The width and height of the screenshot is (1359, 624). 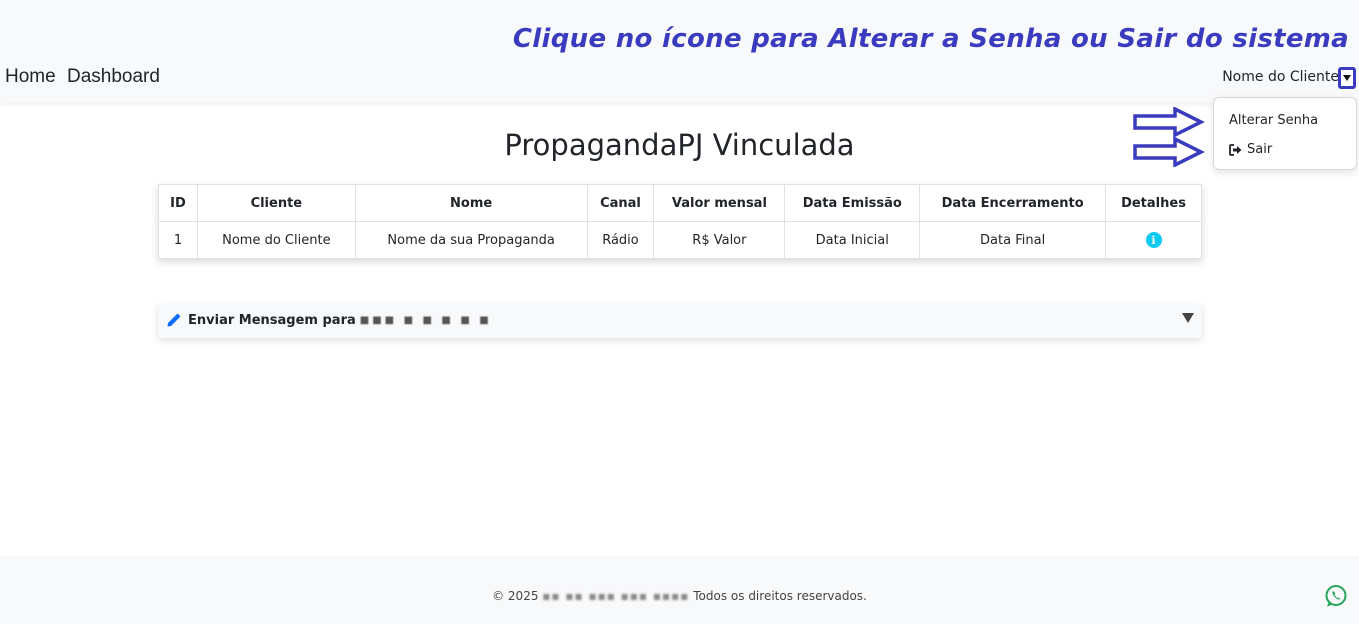 I want to click on user-name: Nome do Cliente, so click(x=1280, y=77).